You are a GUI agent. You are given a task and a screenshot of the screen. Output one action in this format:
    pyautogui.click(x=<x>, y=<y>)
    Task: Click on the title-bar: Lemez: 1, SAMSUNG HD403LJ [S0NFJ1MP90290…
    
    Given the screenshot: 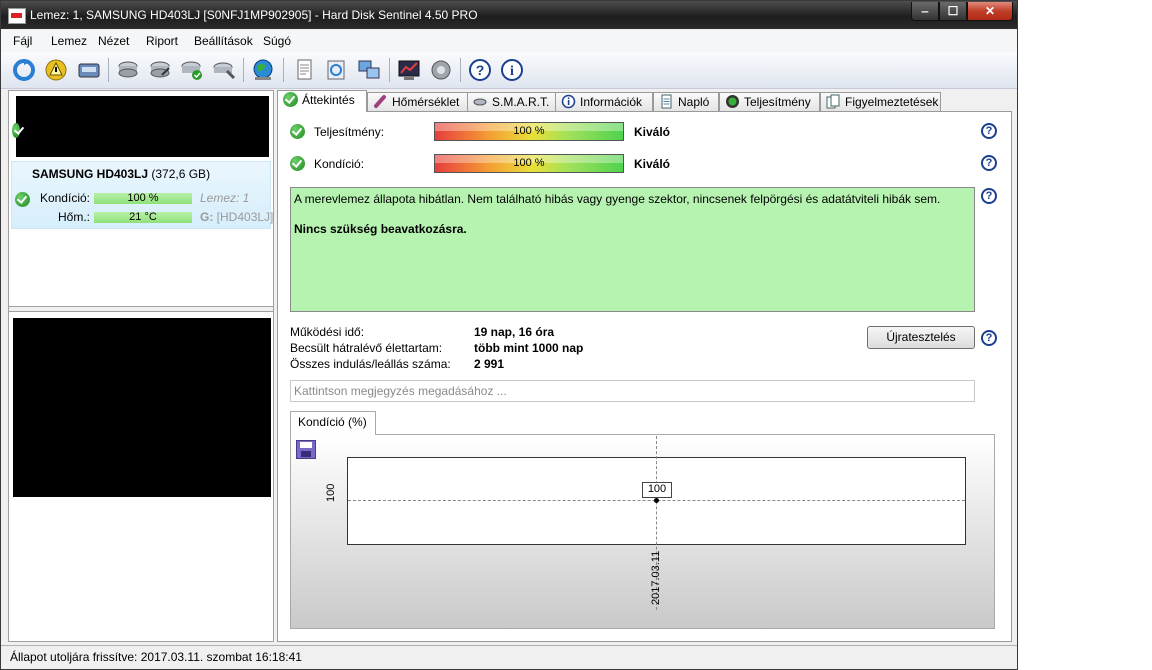 What is the action you would take?
    pyautogui.click(x=509, y=15)
    